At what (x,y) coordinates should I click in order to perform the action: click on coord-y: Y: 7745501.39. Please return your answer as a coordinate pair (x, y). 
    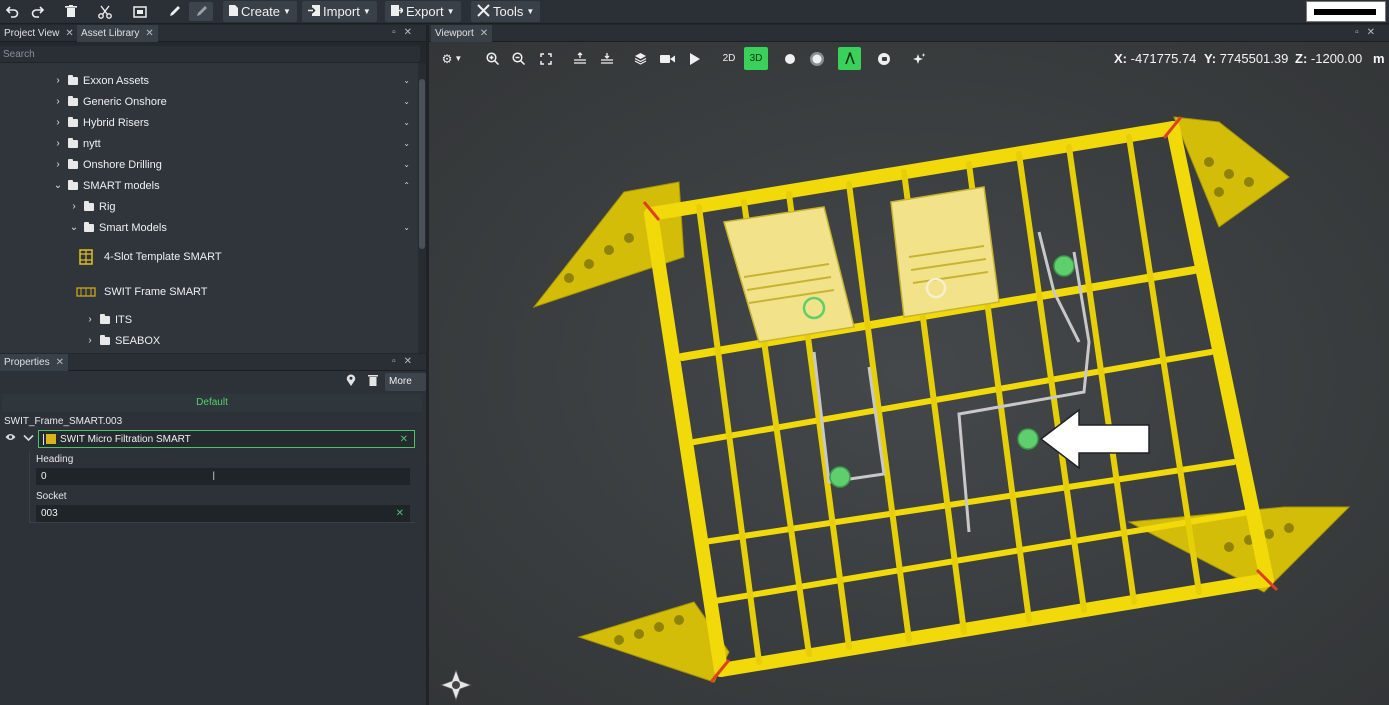
    Looking at the image, I should click on (1246, 58).